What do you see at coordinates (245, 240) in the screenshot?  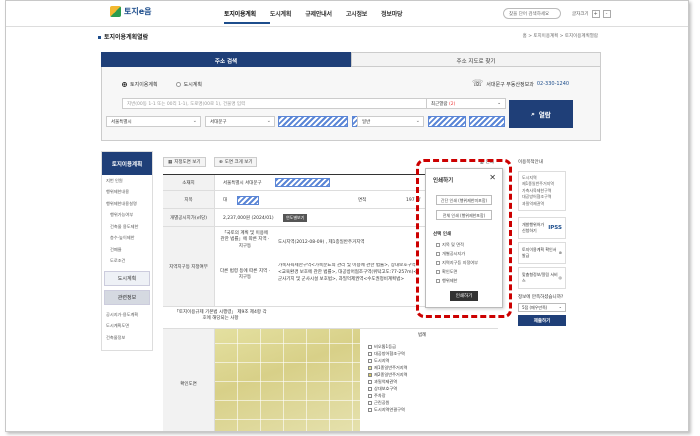 I see `zoning-sub1: 「국토의 계획 및 이용에 관한 법률」에 따른 지역 · 지구등` at bounding box center [245, 240].